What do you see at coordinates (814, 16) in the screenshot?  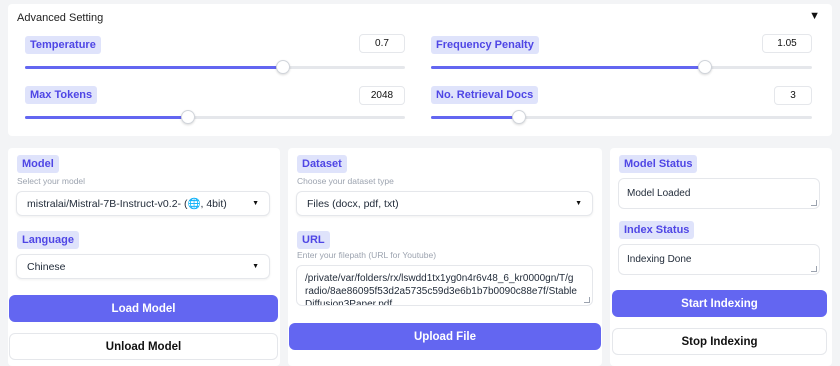 I see `collapse-toggle-icon: ▼` at bounding box center [814, 16].